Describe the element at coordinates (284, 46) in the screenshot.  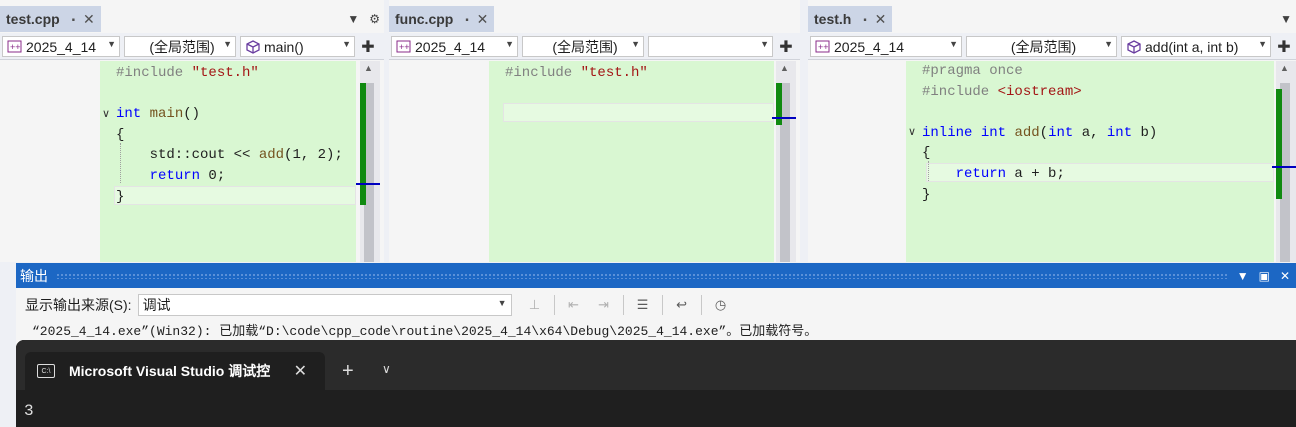
I see `member-name: main()` at that location.